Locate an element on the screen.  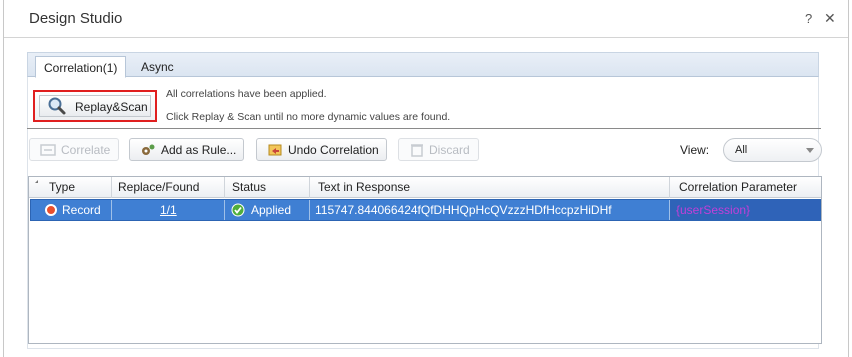
col-header-text-in-response: Text in Response is located at coordinates (490, 187).